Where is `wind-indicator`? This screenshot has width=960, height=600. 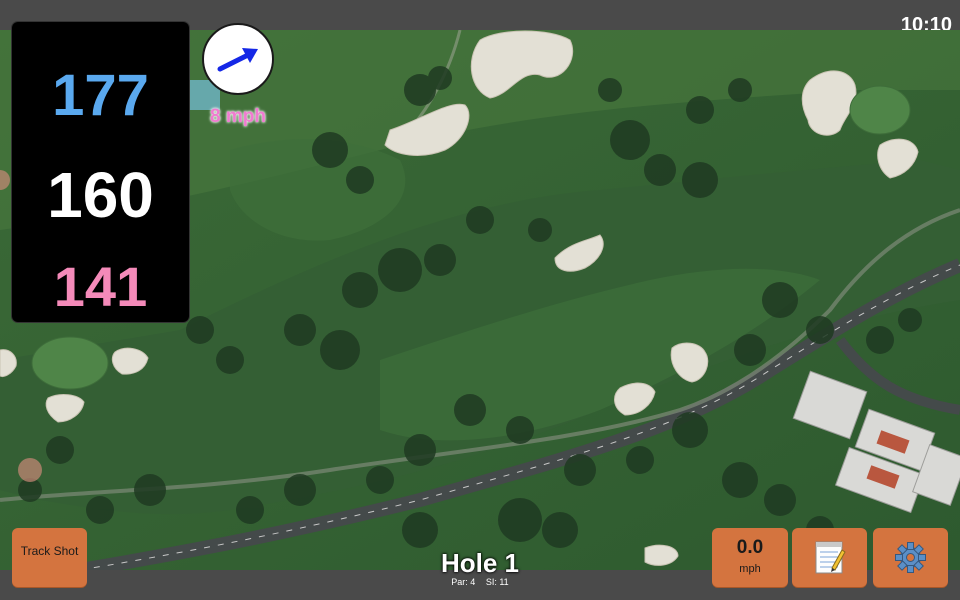
wind-indicator is located at coordinates (238, 59).